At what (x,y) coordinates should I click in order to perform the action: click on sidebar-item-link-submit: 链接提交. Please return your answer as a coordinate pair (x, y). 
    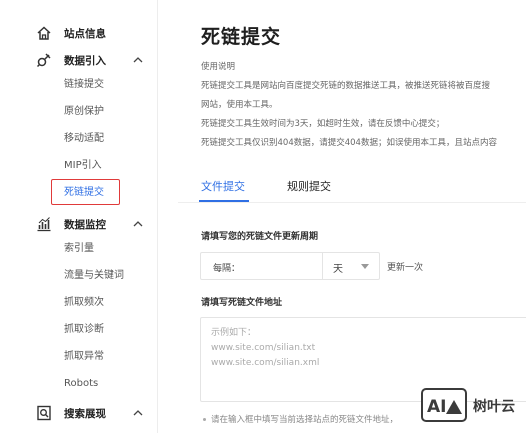
    Looking at the image, I should click on (84, 85).